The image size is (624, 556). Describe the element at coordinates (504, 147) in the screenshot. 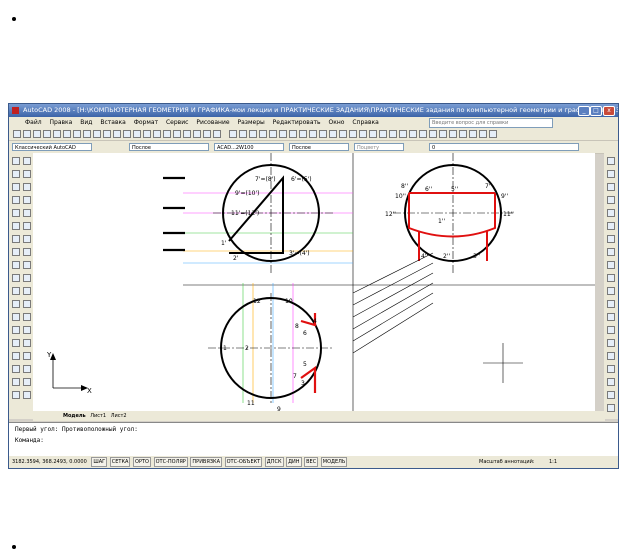

I see `layer-state-dropdown: 0` at that location.